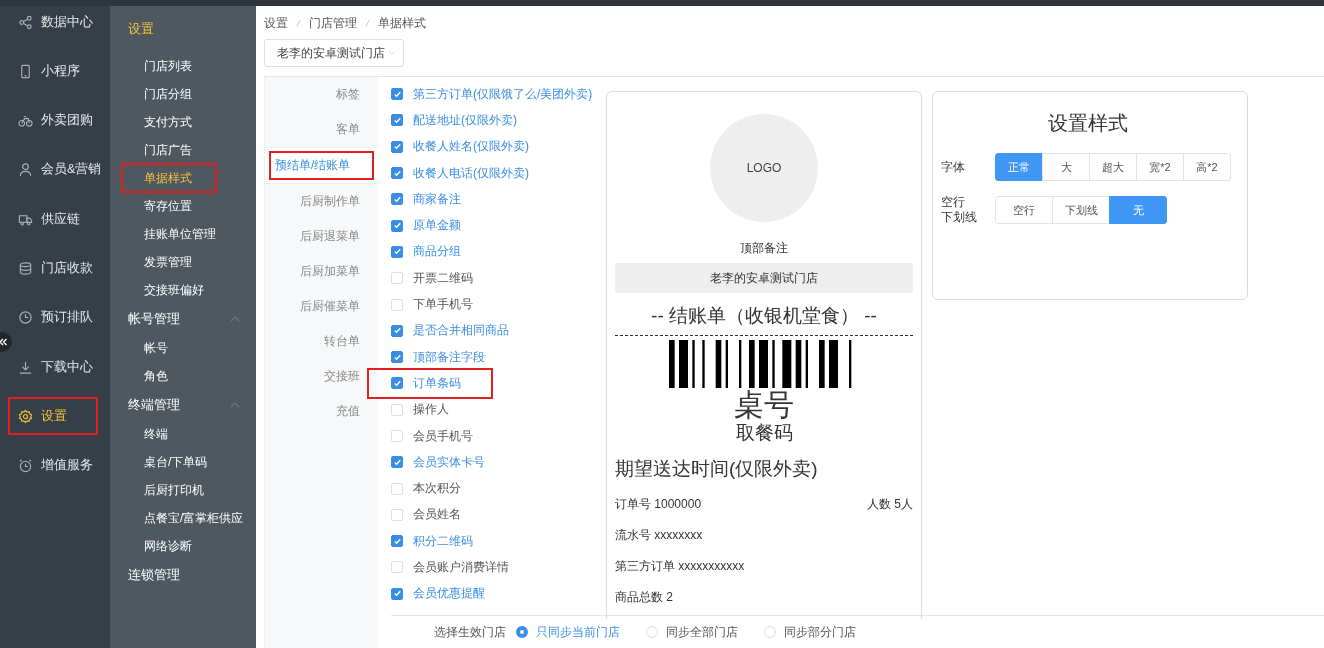 This screenshot has height=648, width=1324. I want to click on receipt-type-tab: 预结单/结账单, so click(321, 165).